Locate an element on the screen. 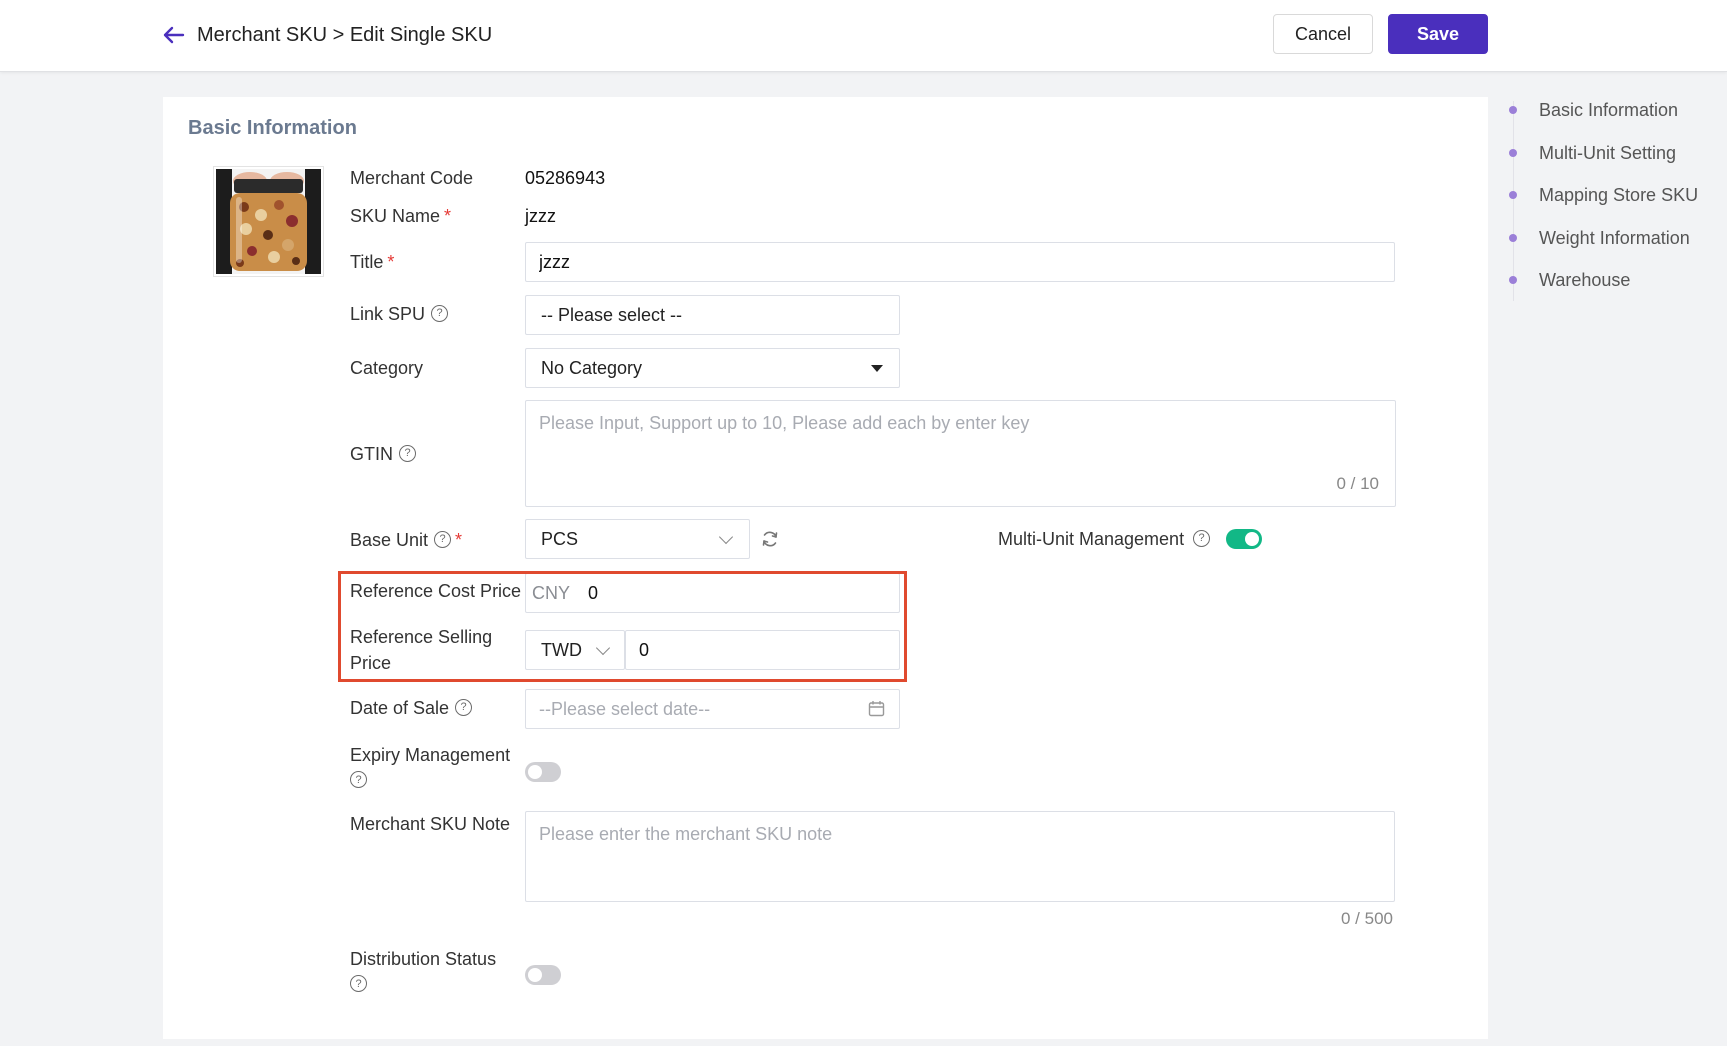  date-of-sale-input is located at coordinates (712, 709).